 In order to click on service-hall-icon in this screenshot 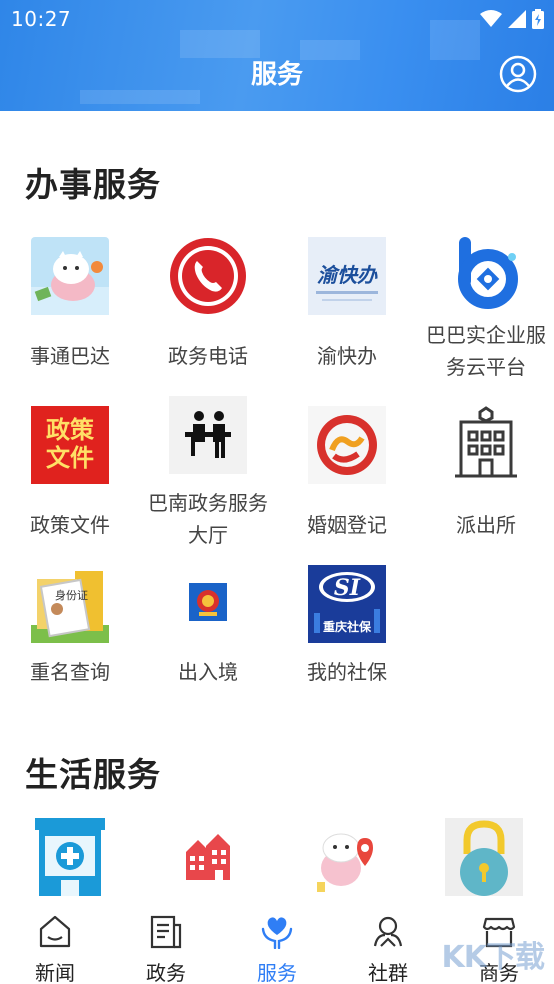, I will do `click(208, 435)`.